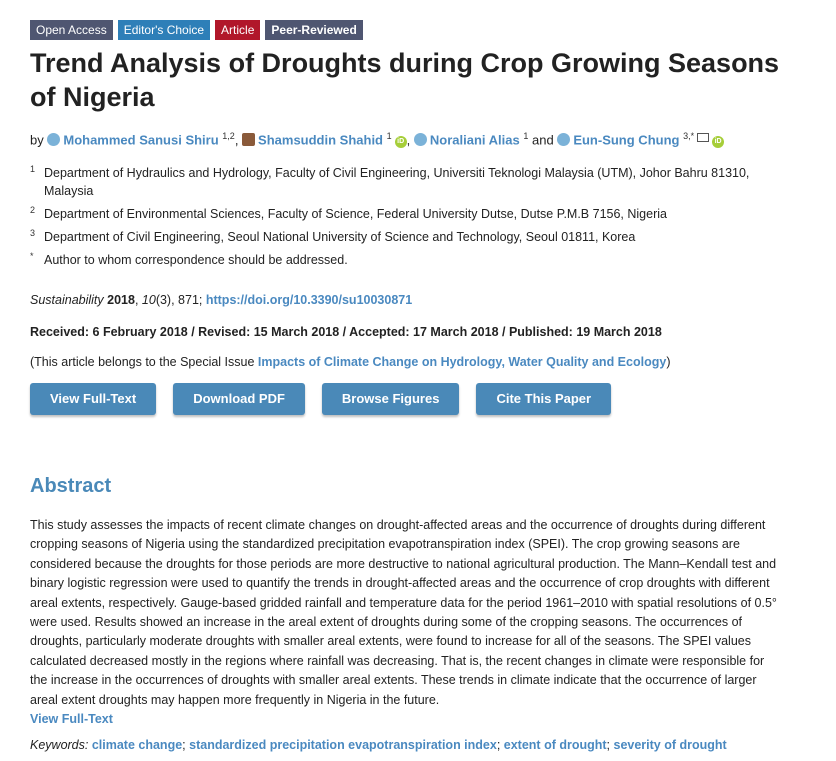  What do you see at coordinates (71, 30) in the screenshot?
I see `badge-open-access: Open Access` at bounding box center [71, 30].